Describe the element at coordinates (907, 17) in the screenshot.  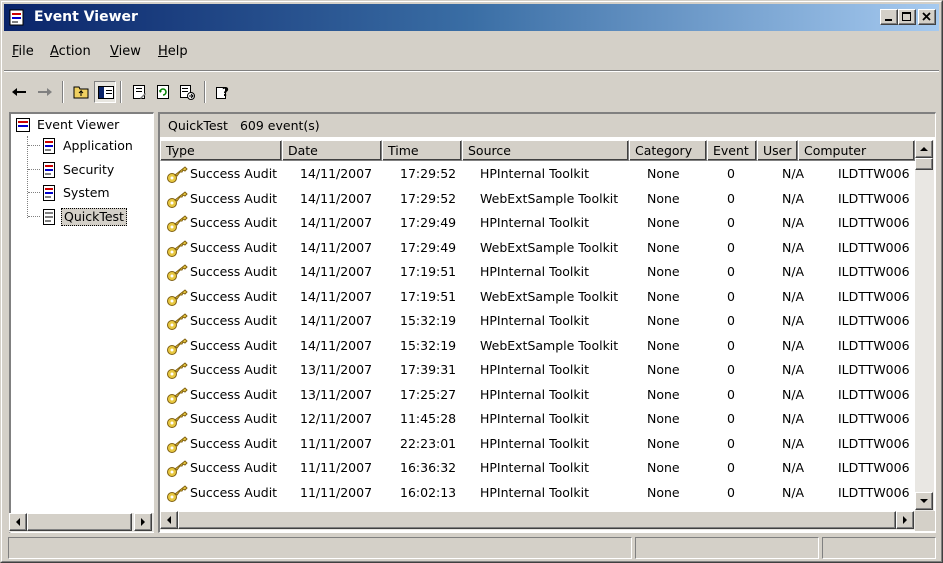
I see `maximize-button` at that location.